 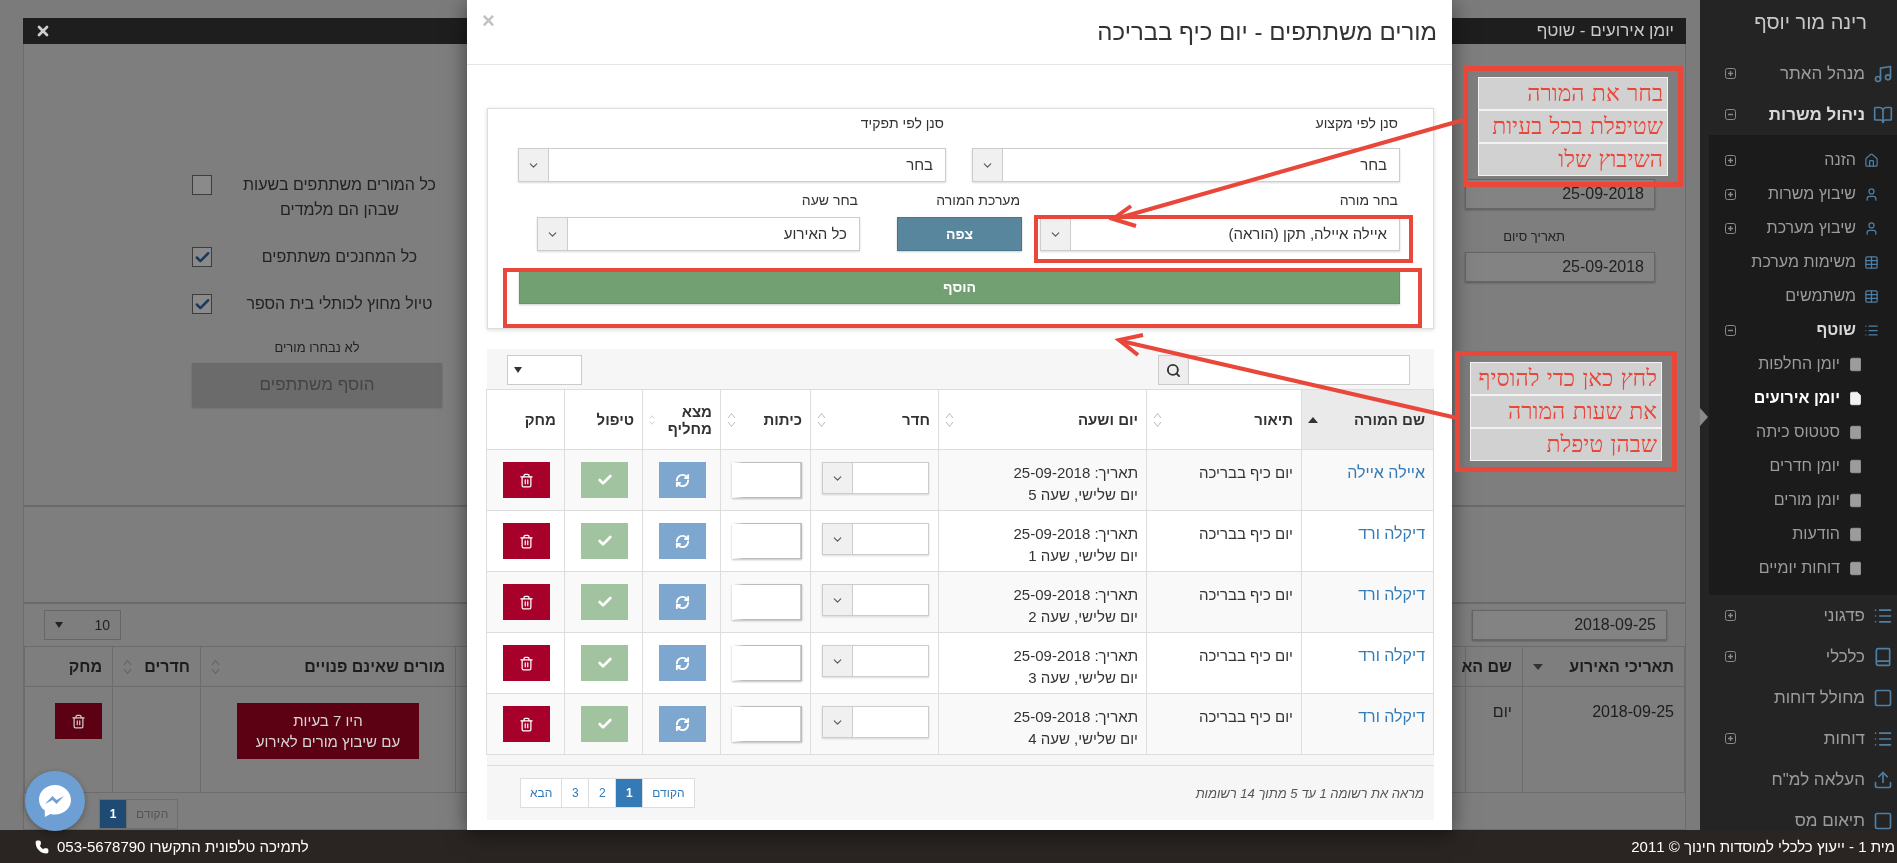 What do you see at coordinates (874, 419) in the screenshot?
I see `column-header: חדר` at bounding box center [874, 419].